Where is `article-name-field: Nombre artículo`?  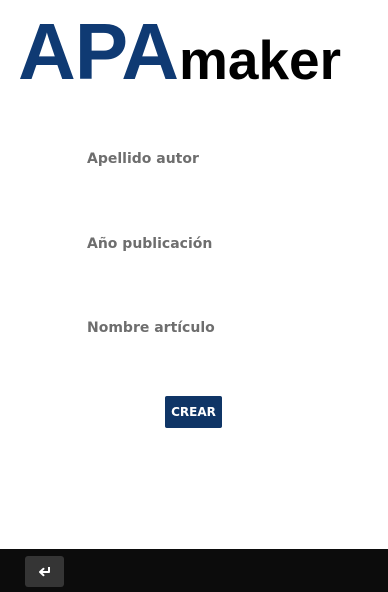
article-name-field: Nombre artículo is located at coordinates (197, 339).